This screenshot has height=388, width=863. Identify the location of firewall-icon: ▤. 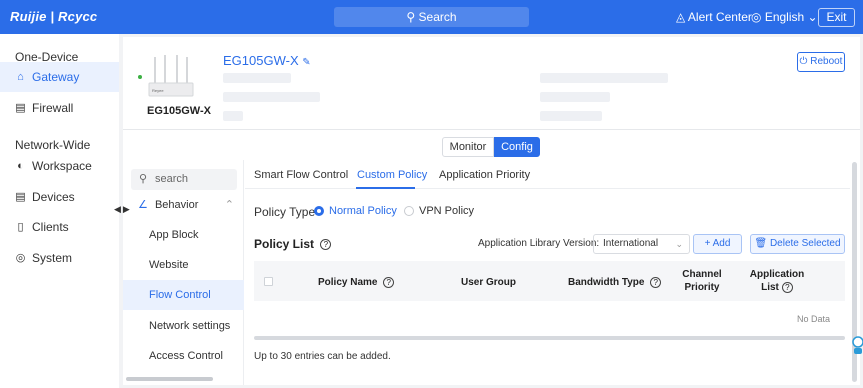
(20, 108).